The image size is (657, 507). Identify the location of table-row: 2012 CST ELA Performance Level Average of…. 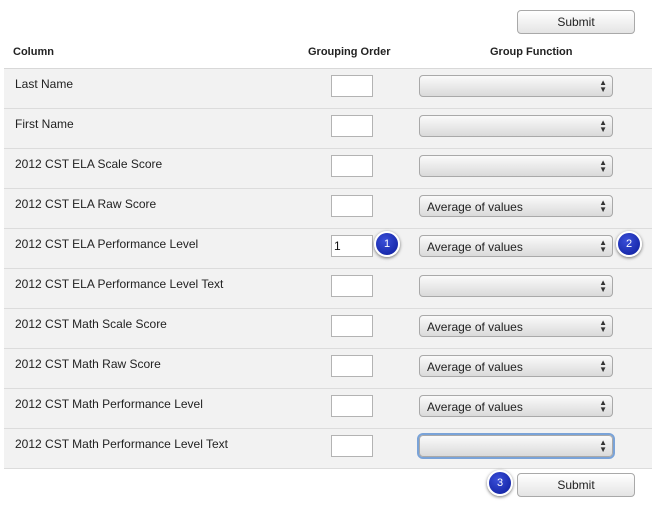
(328, 249).